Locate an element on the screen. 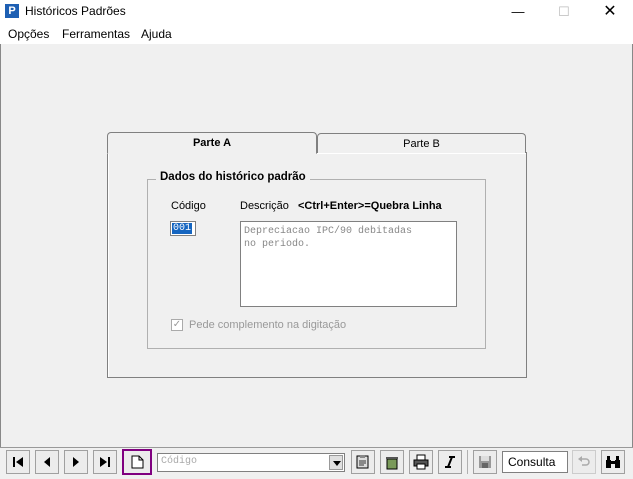  menu-ajuda: Ajuda is located at coordinates (156, 34).